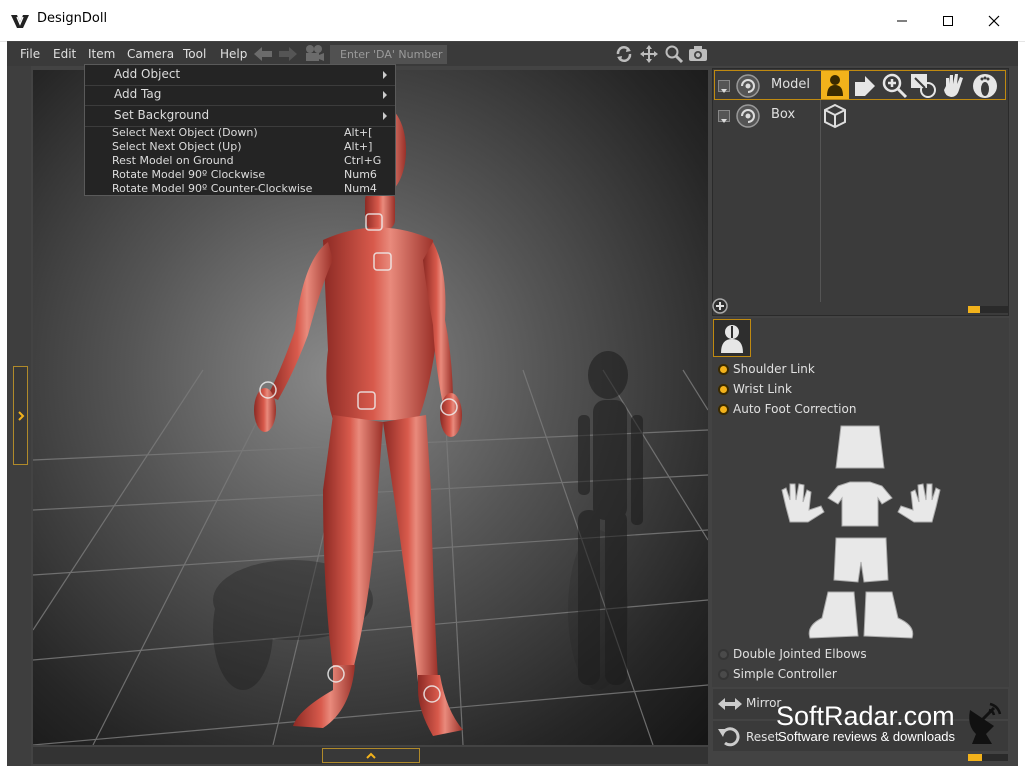  I want to click on rotate-view-icon, so click(624, 54).